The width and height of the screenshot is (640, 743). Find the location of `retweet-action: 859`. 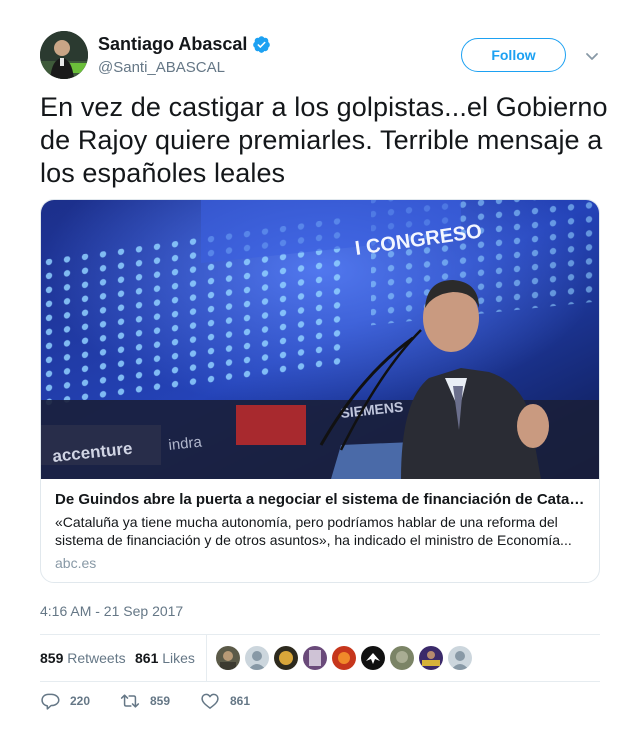

retweet-action: 859 is located at coordinates (145, 701).